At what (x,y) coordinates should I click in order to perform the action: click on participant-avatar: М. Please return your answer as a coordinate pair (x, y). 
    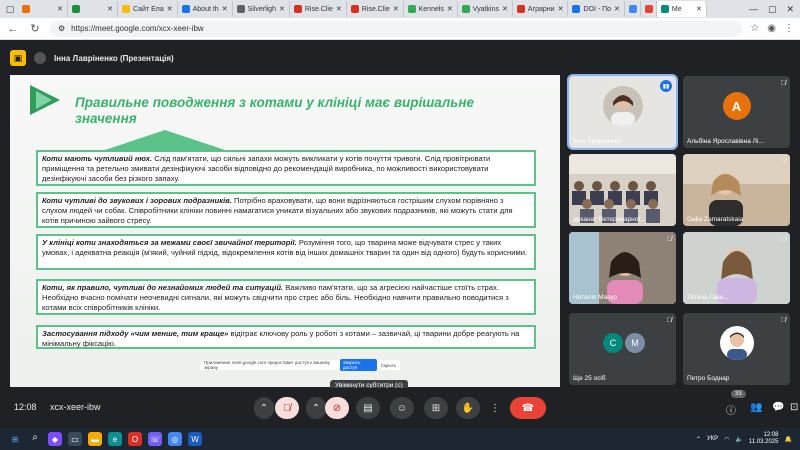
    Looking at the image, I should click on (635, 343).